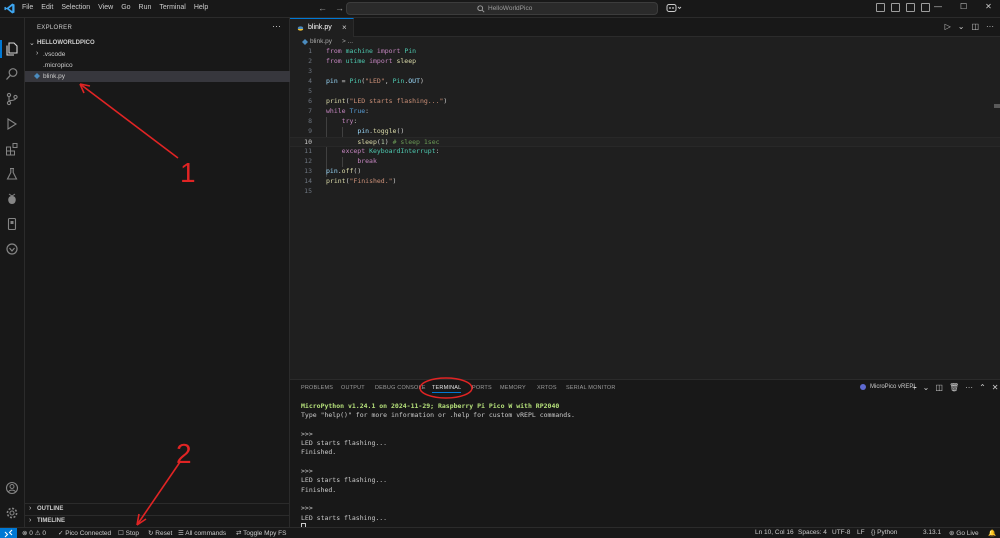 The height and width of the screenshot is (538, 1000). I want to click on go-live-button: ⊛ Go Live, so click(964, 533).